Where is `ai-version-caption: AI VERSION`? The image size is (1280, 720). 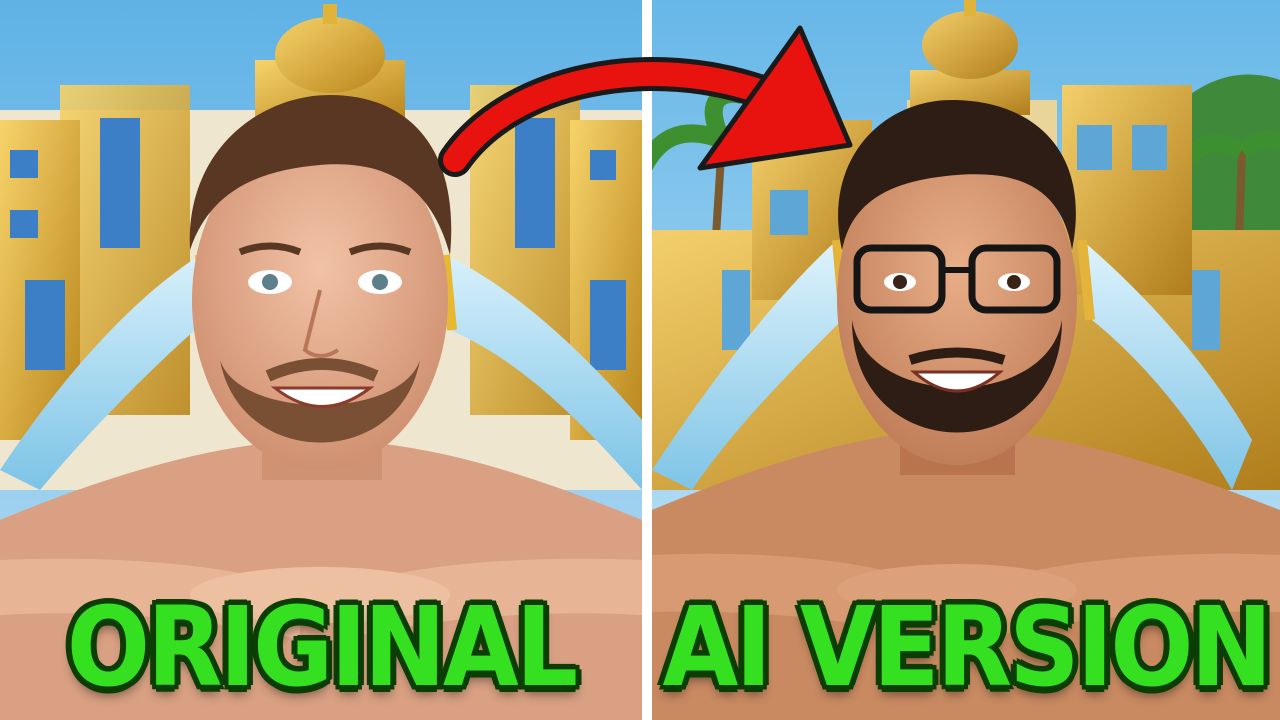 ai-version-caption: AI VERSION is located at coordinates (967, 648).